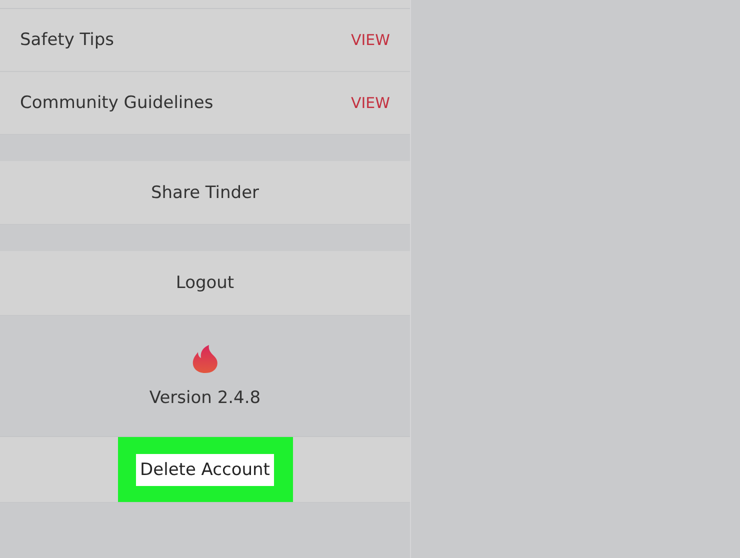 The image size is (740, 558). Describe the element at coordinates (205, 359) in the screenshot. I see `flame-icon` at that location.